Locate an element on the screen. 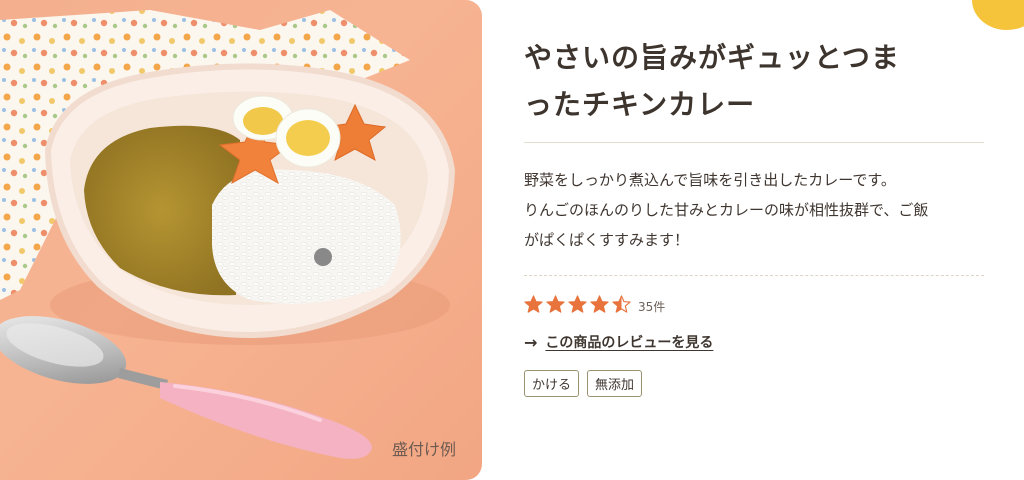  review-count: 35件 is located at coordinates (652, 306).